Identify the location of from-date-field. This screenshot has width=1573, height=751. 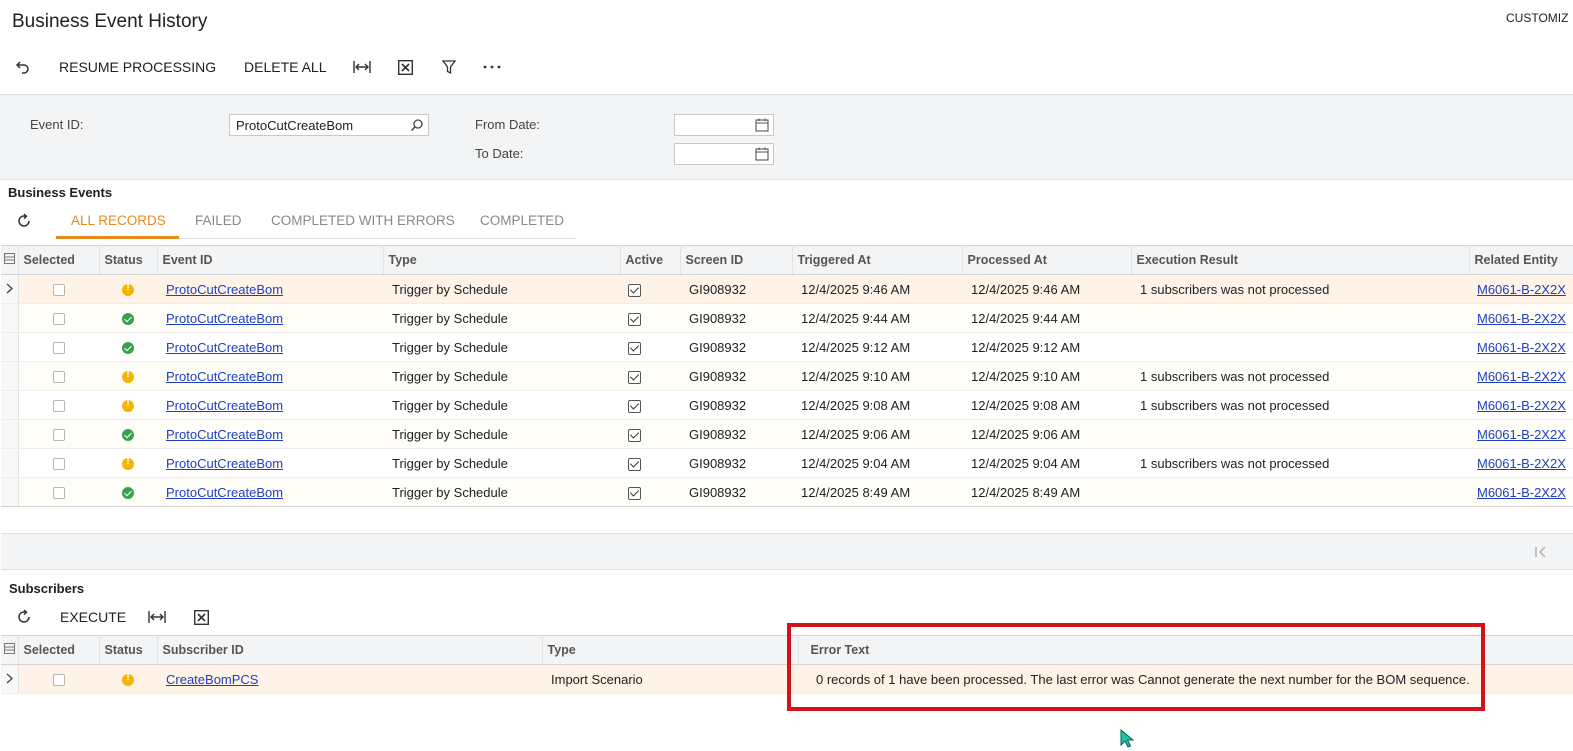
(724, 125).